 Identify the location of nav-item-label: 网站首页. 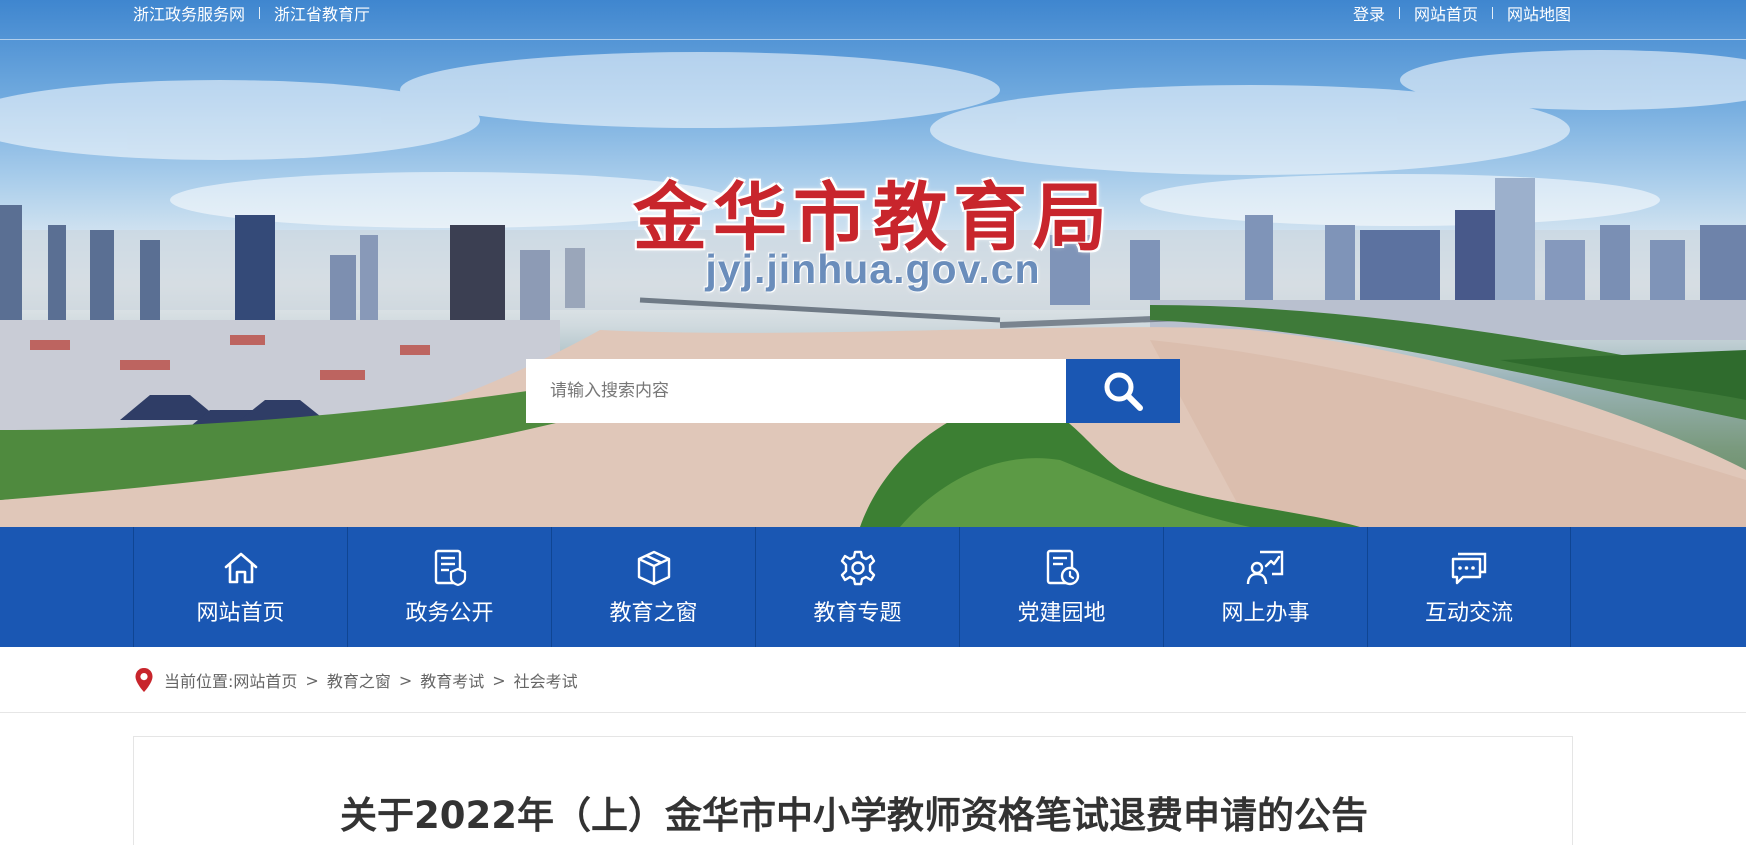
(240, 613).